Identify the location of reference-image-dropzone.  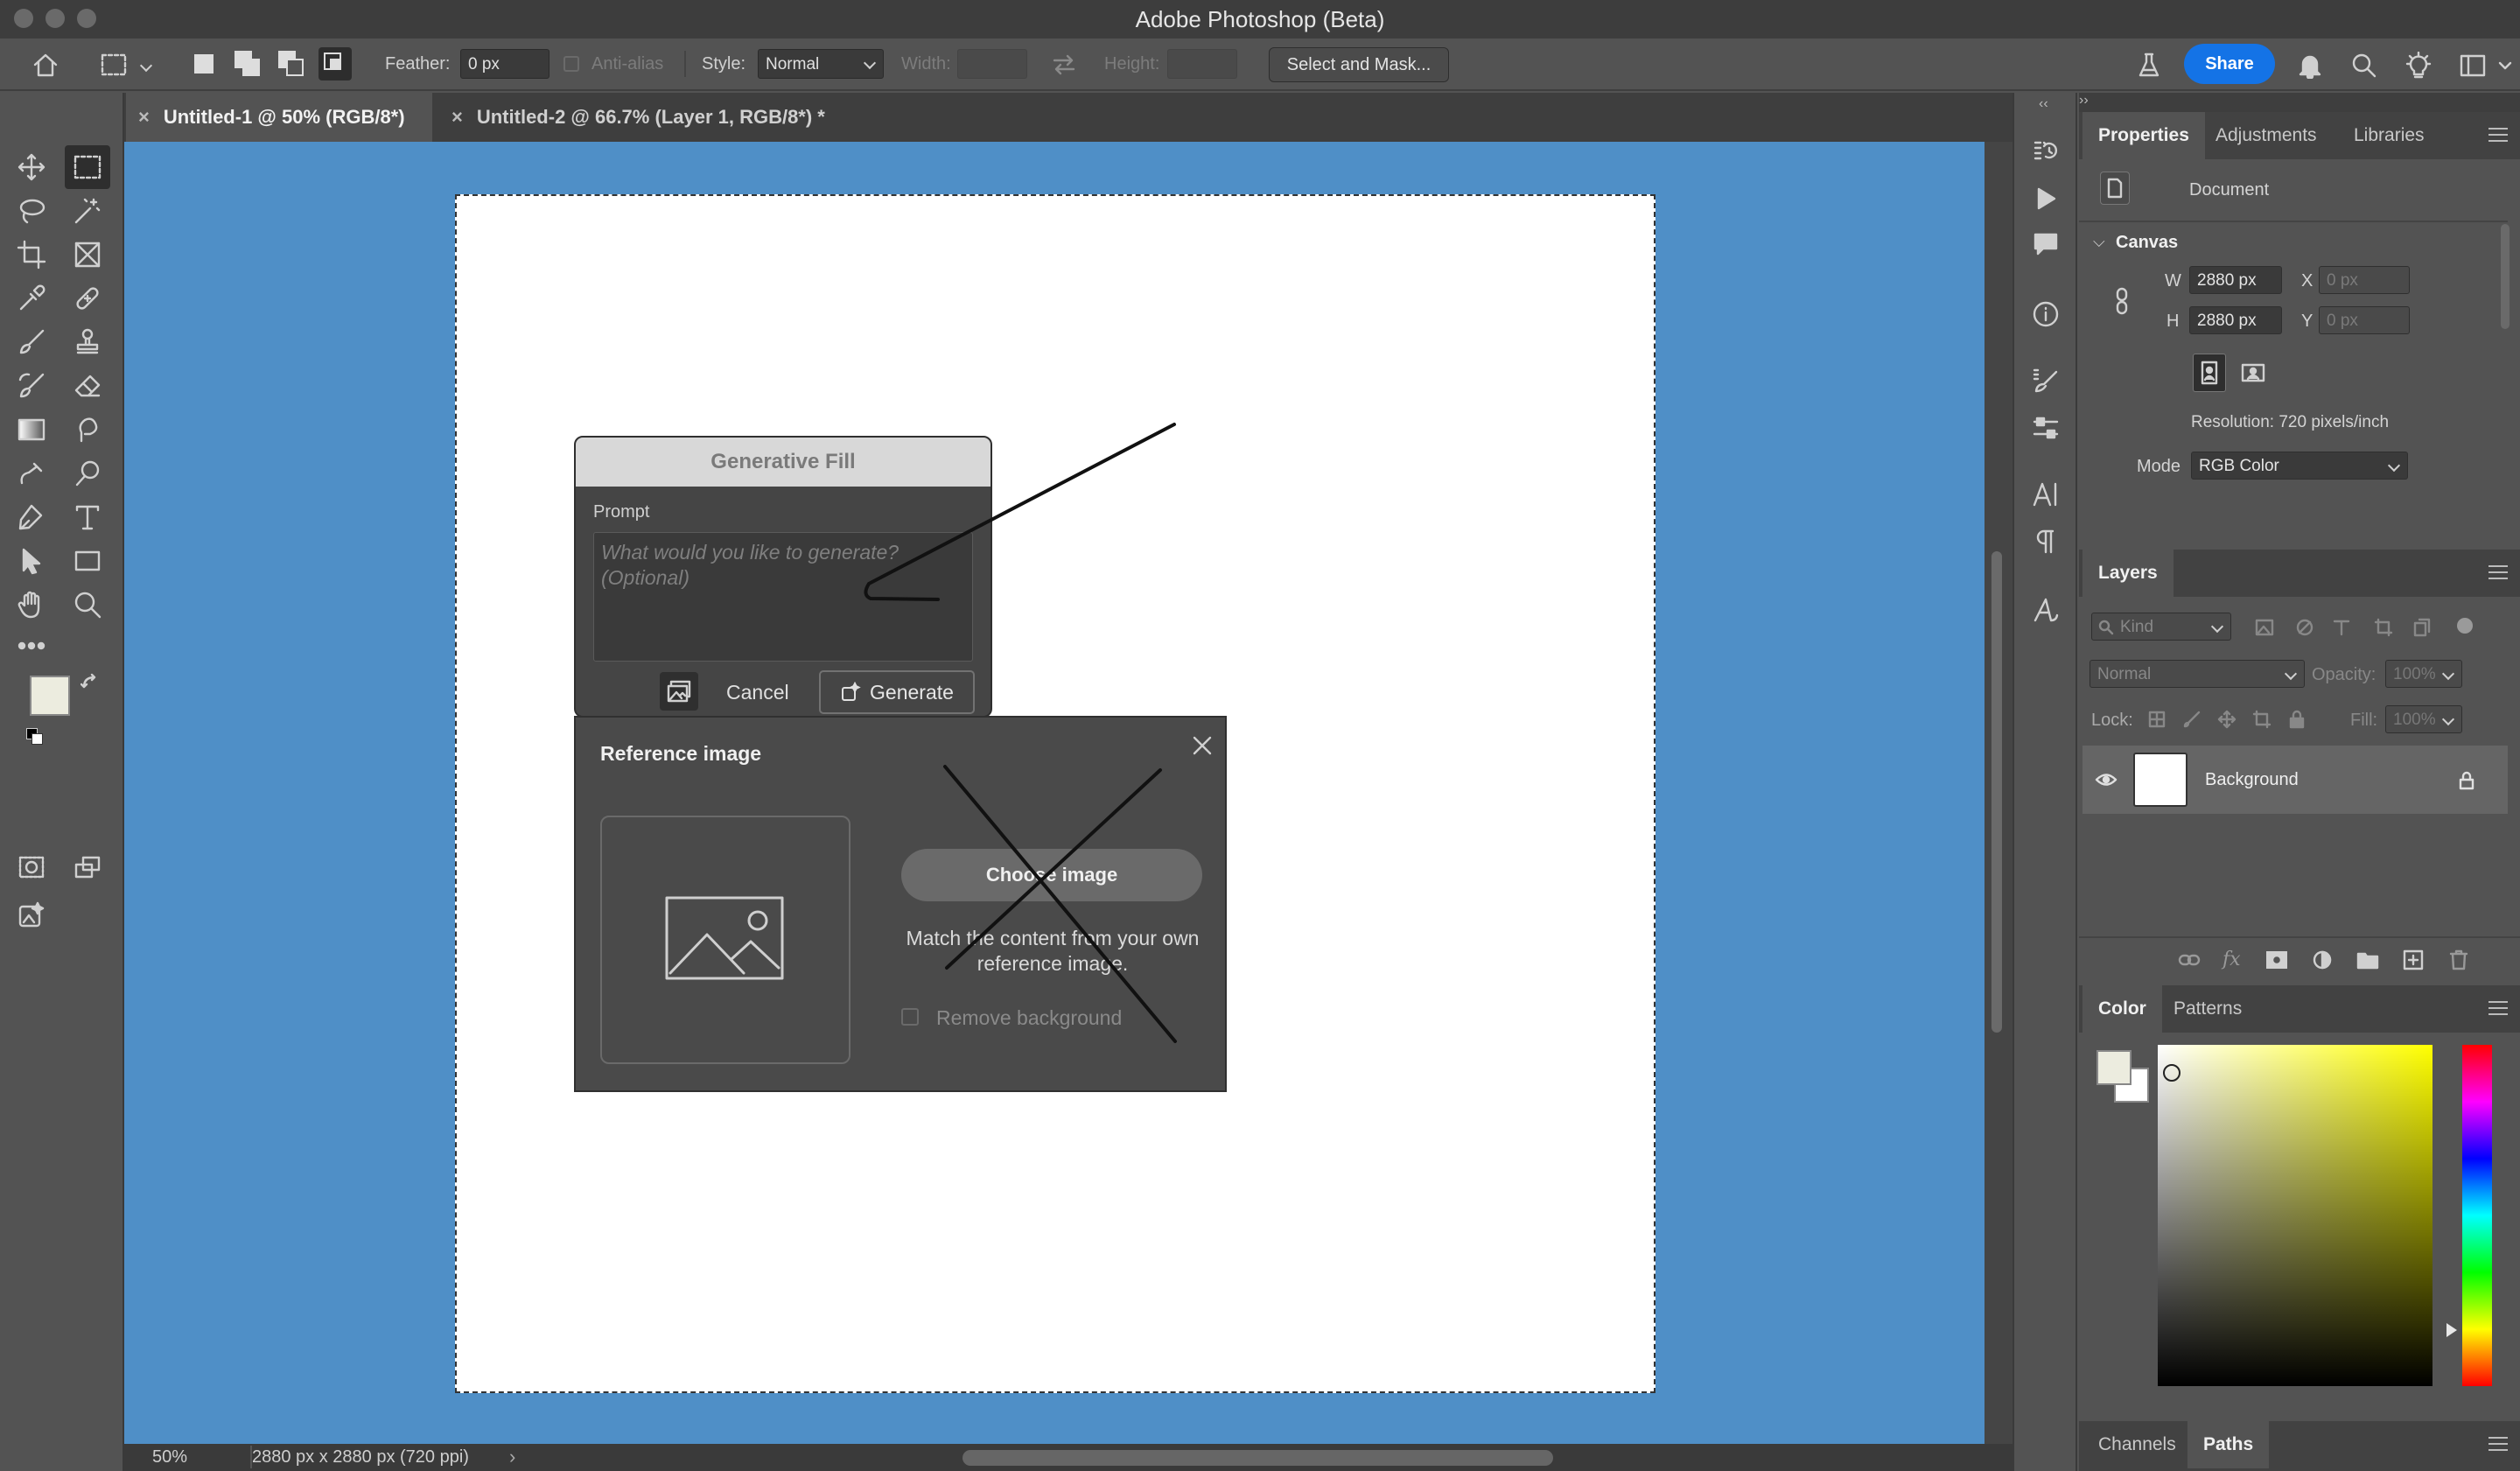
(725, 940).